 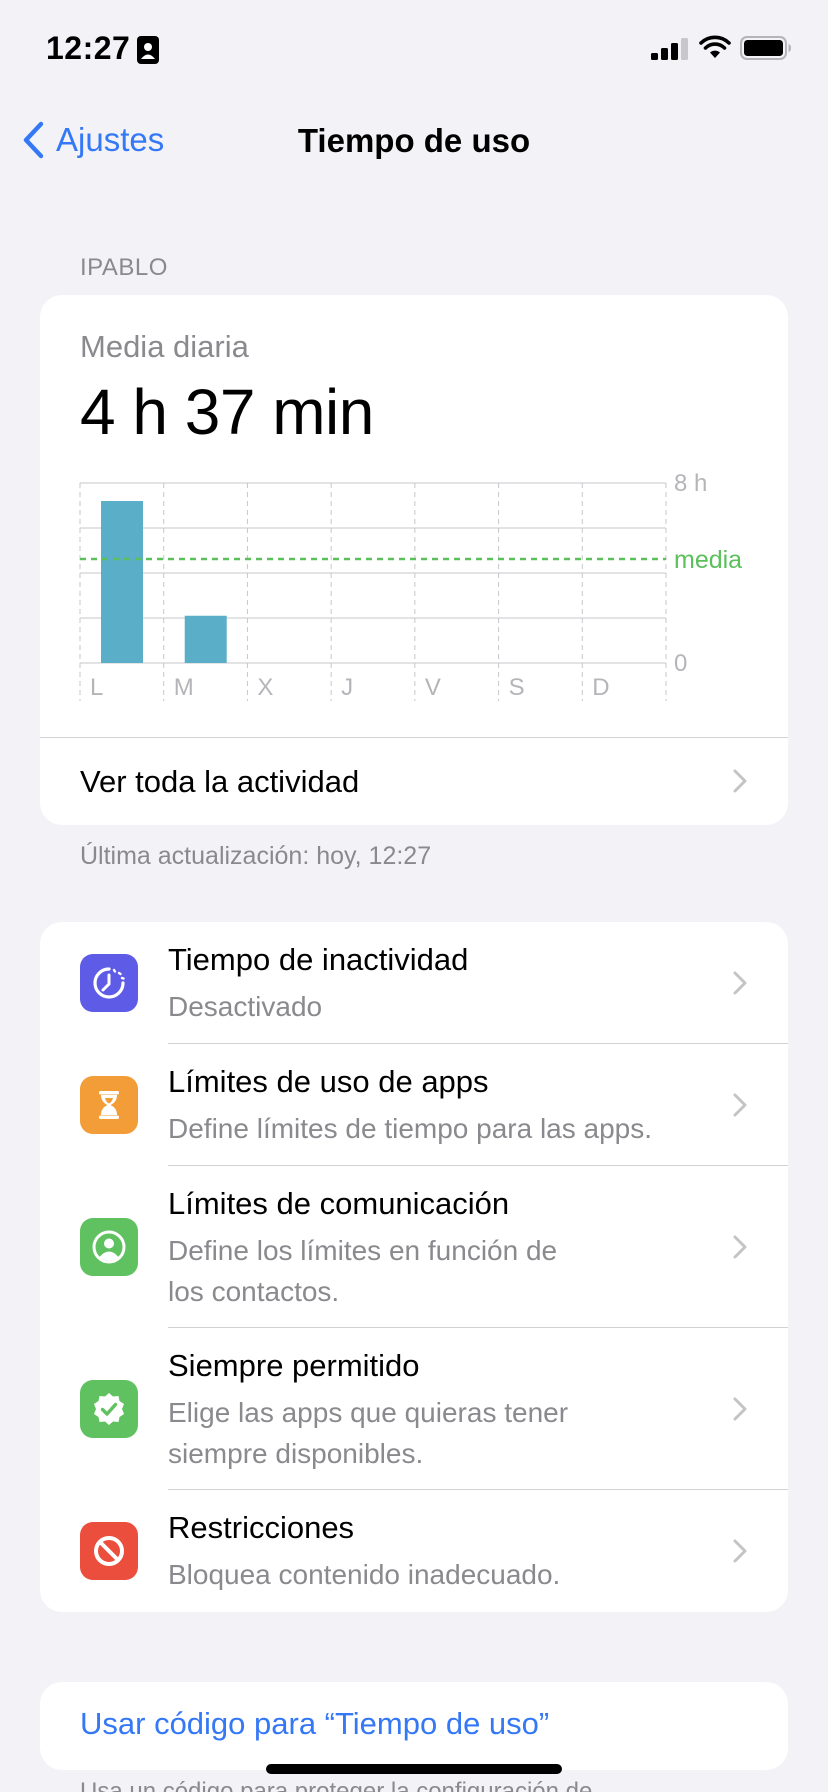 I want to click on status-bar: 12:27, so click(x=414, y=50).